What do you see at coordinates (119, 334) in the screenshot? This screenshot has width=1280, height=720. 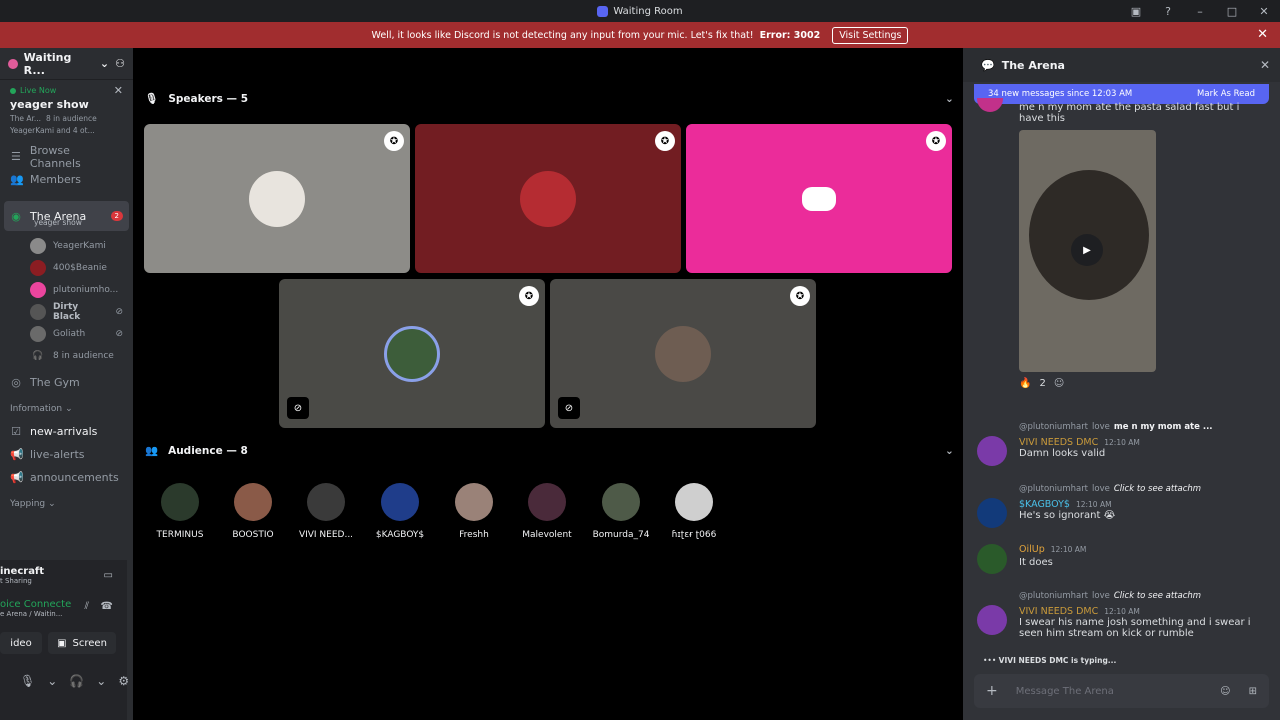 I see `mute-icon: ⊘` at bounding box center [119, 334].